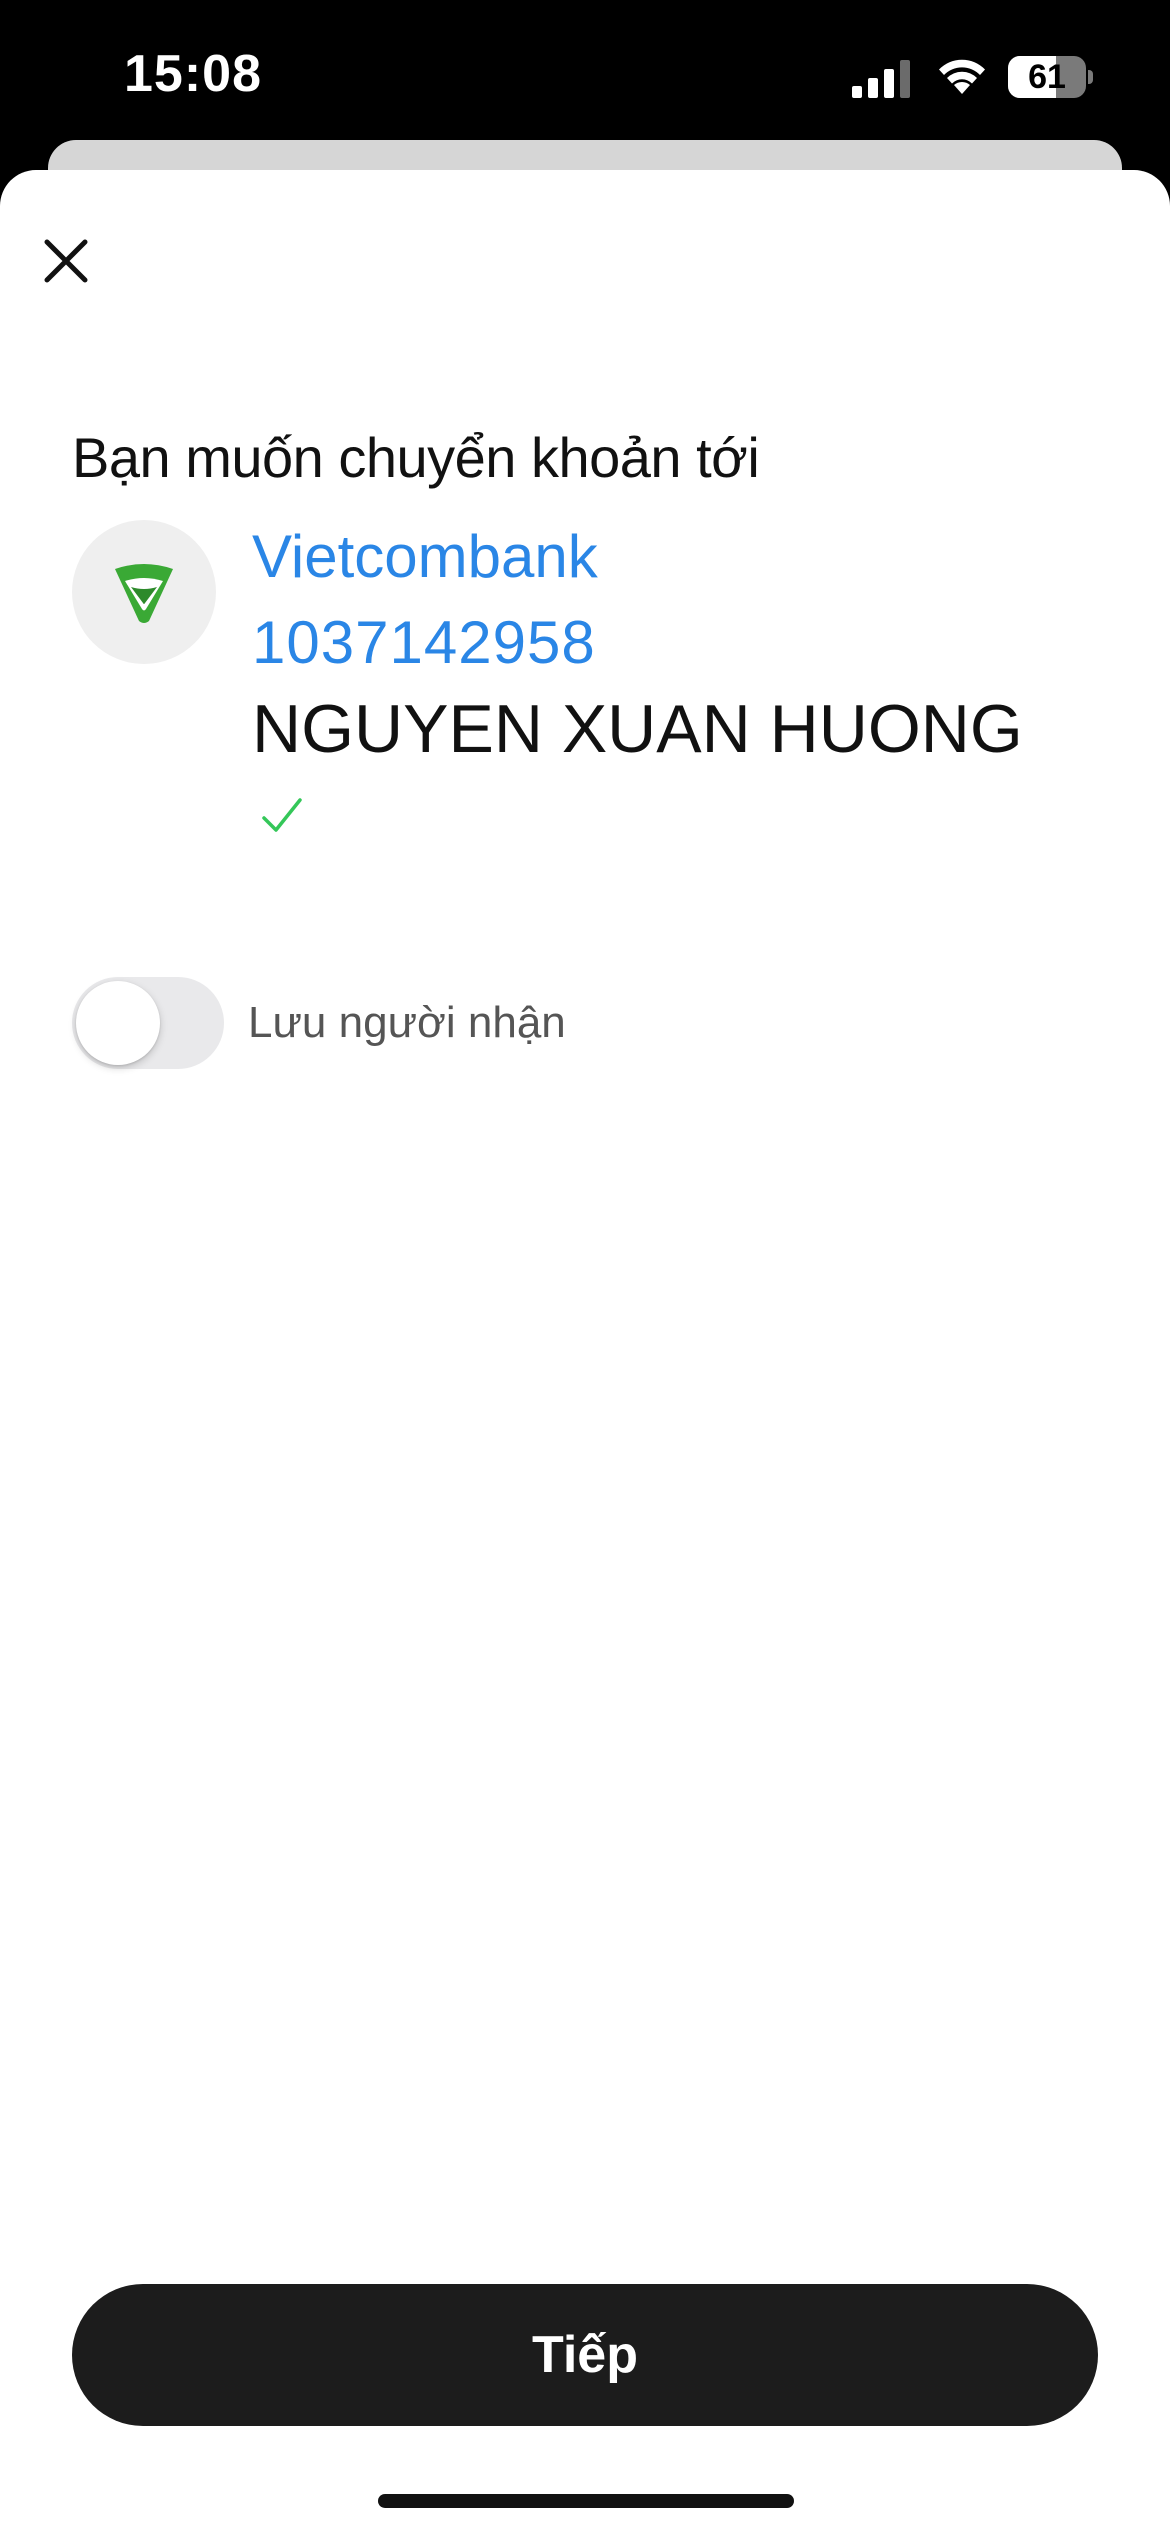  What do you see at coordinates (424, 642) in the screenshot?
I see `account-number: 1037142958` at bounding box center [424, 642].